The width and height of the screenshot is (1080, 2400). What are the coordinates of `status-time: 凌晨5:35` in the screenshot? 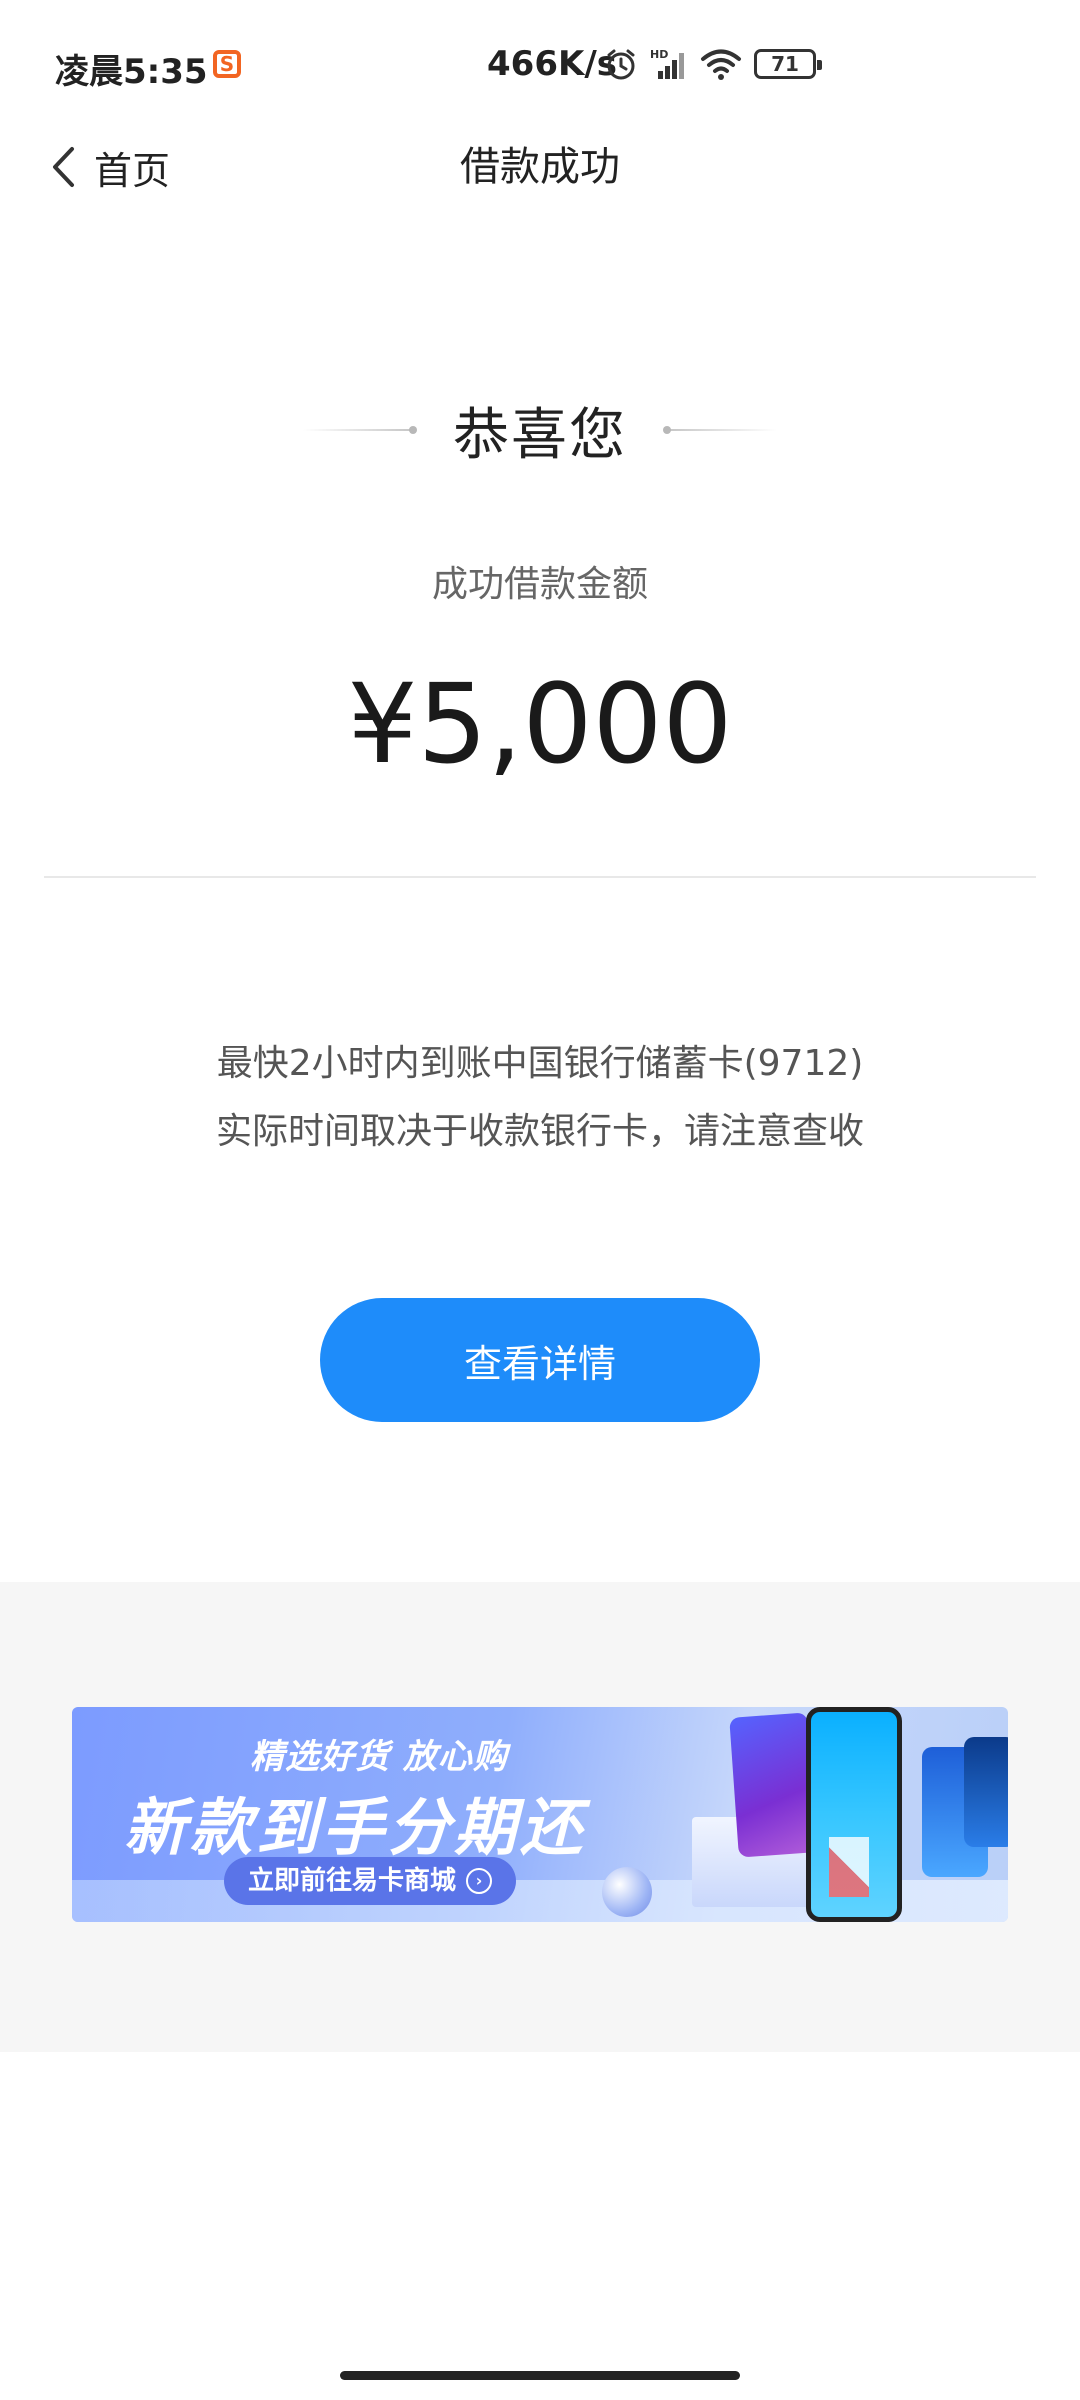 It's located at (131, 72).